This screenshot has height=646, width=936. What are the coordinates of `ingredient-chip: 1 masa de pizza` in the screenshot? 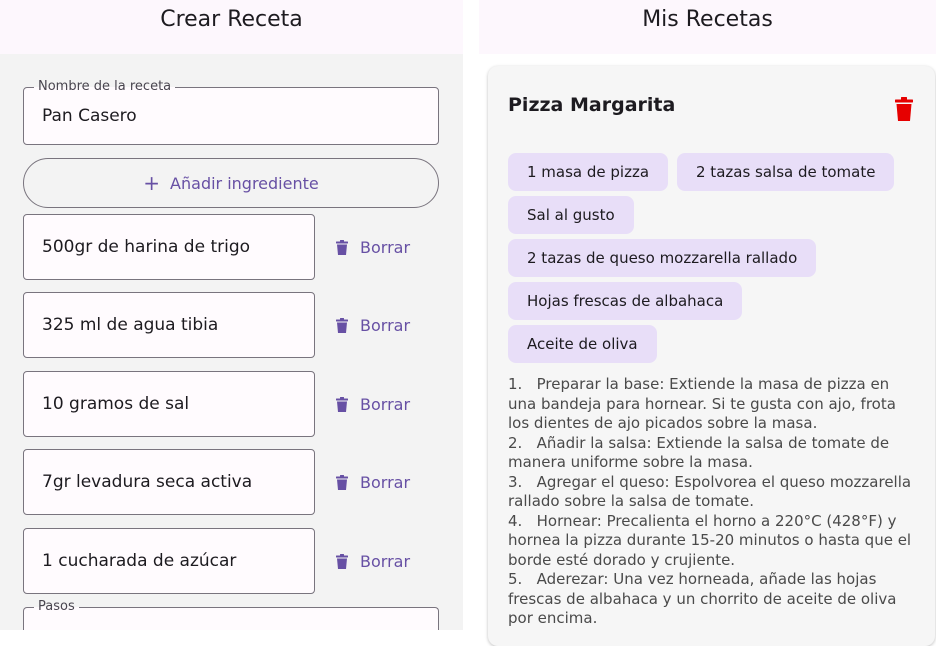 It's located at (588, 172).